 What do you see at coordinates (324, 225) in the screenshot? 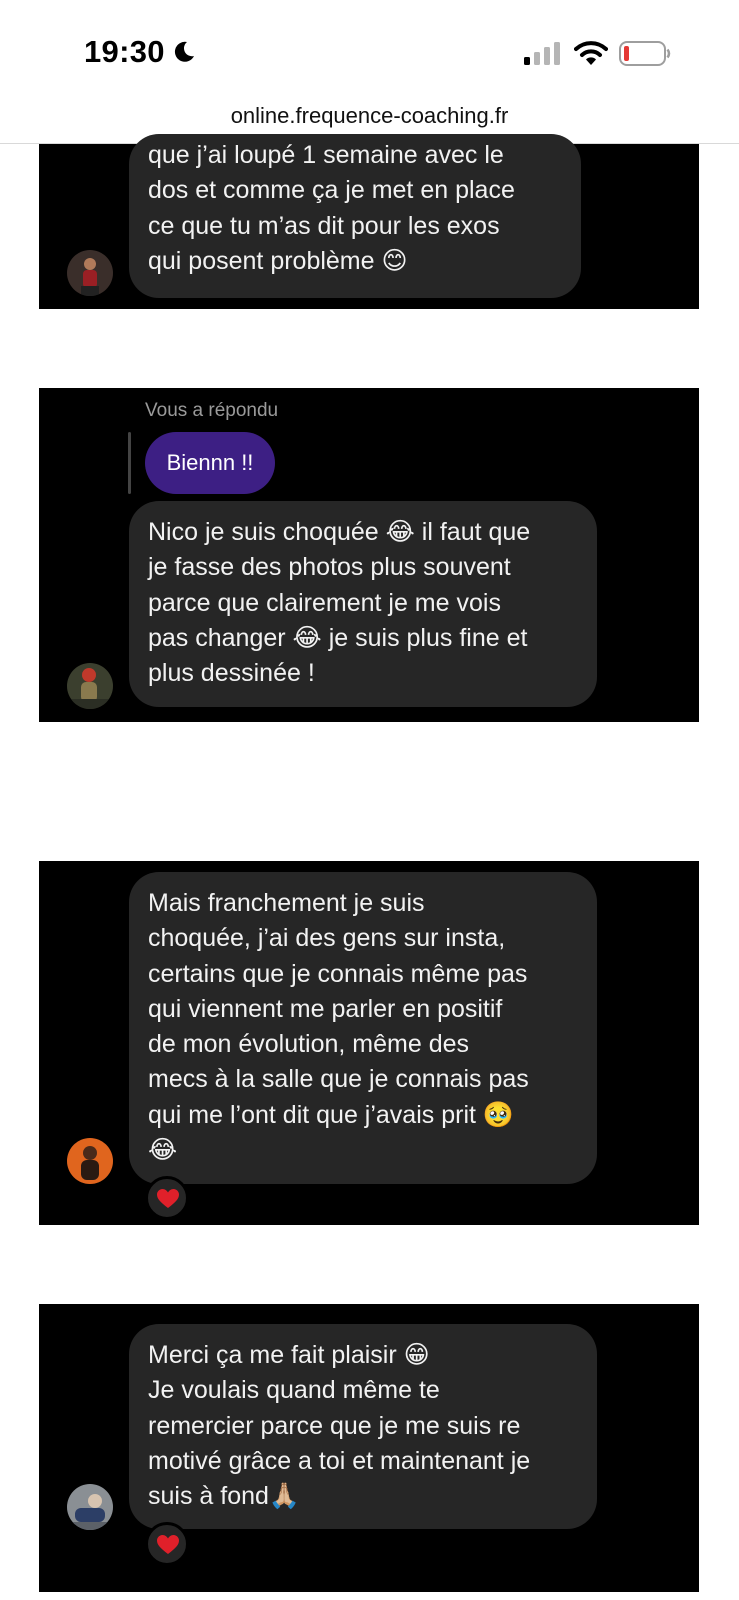
I see `message-line: ce que tu m’as dit pour les exos` at bounding box center [324, 225].